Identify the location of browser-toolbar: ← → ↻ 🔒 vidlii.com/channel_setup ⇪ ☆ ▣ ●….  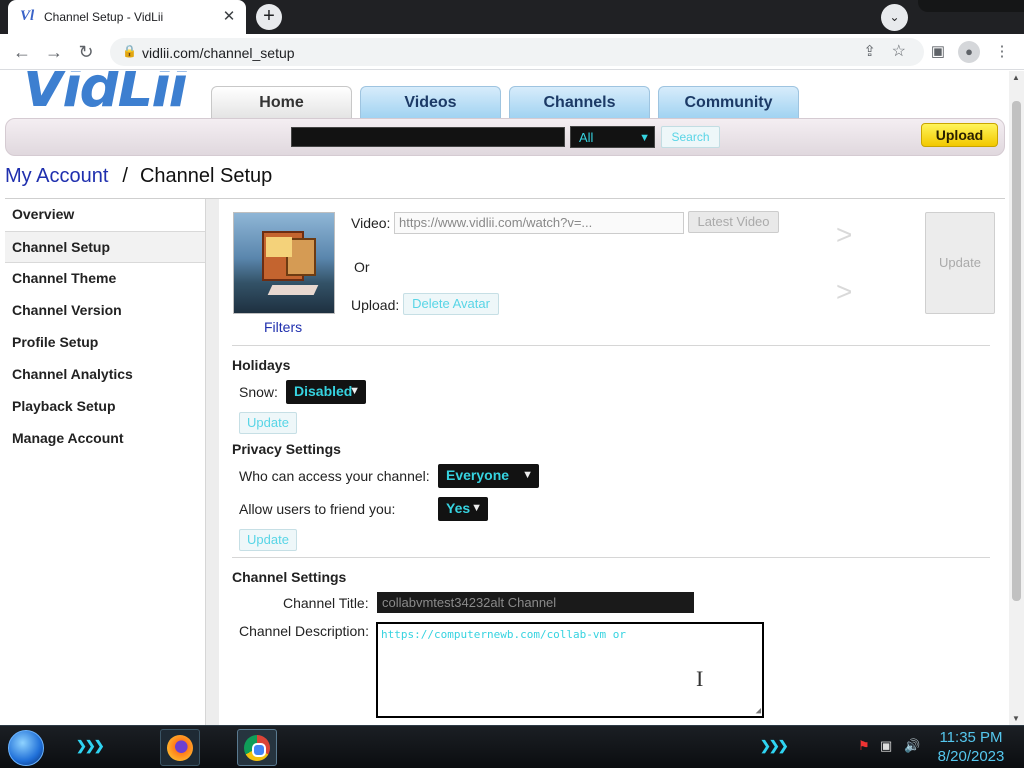
(512, 52).